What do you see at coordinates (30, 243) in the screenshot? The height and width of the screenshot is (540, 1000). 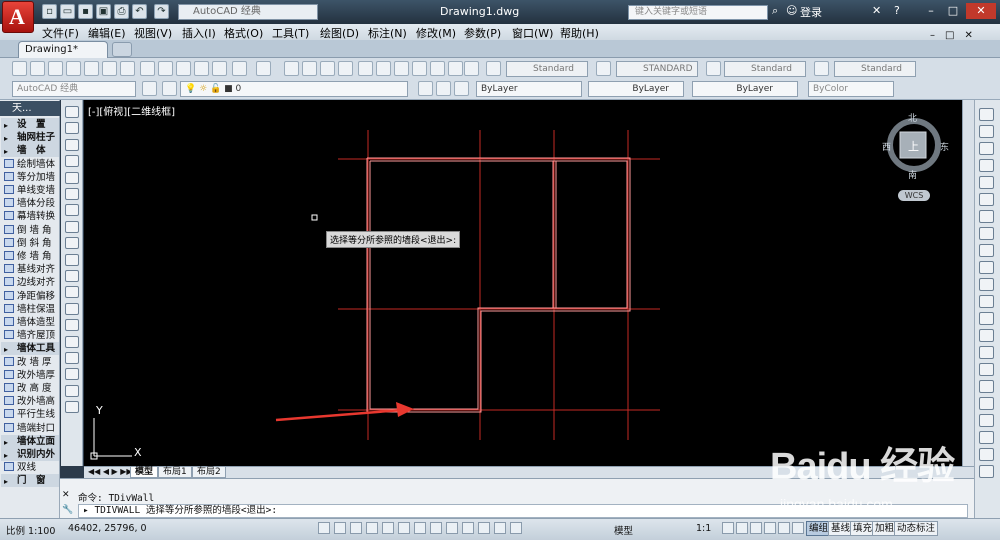 I see `palette-item: 倒 斜 角` at bounding box center [30, 243].